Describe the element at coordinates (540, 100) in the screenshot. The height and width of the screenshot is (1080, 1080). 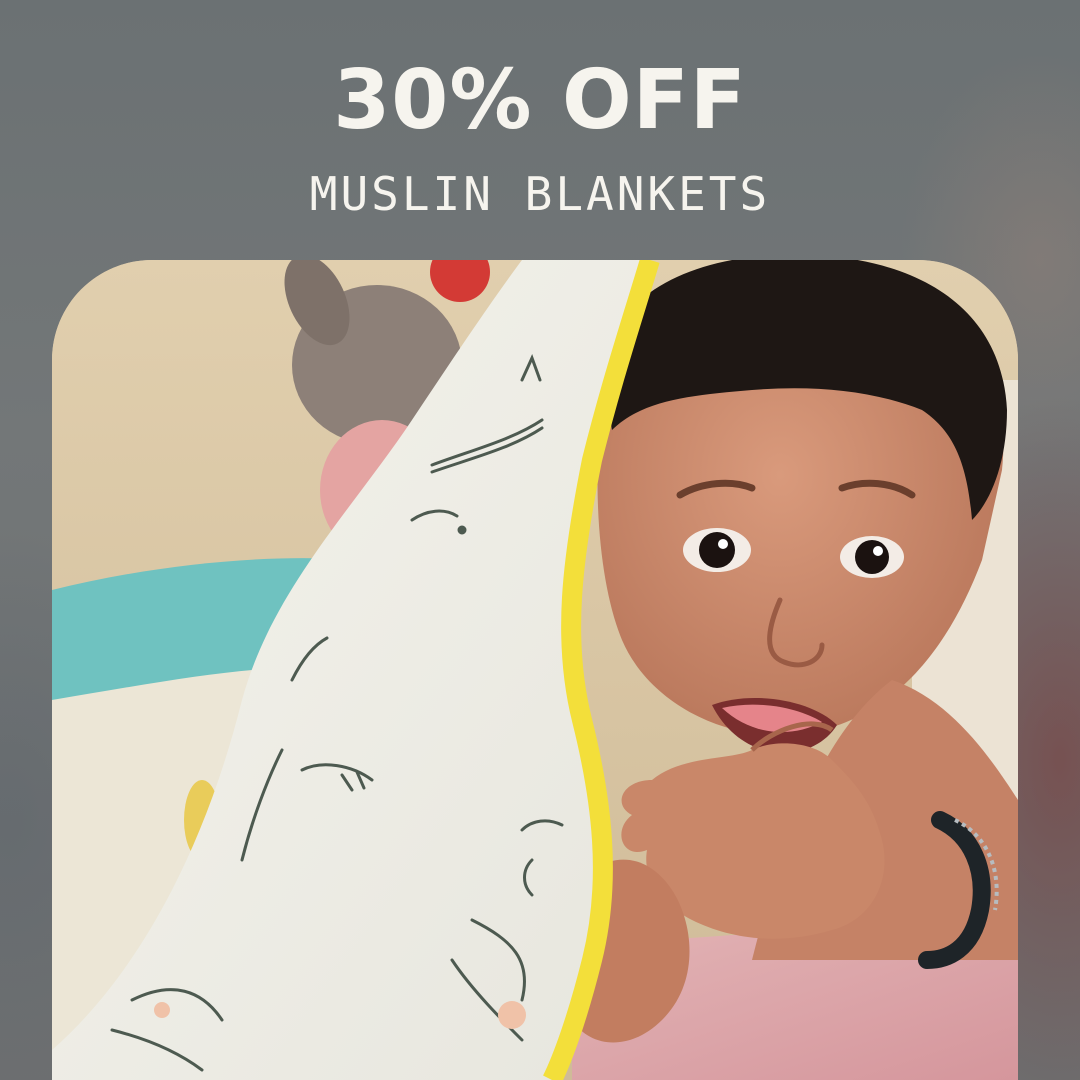
I see `discount-headline: 30% OFF` at that location.